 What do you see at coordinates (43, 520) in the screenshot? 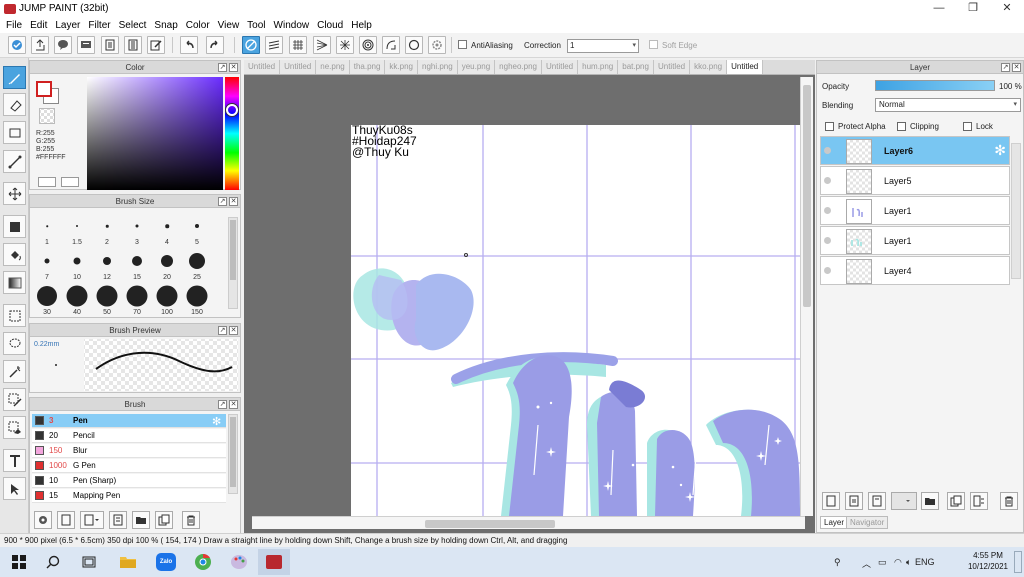
I see `brush-settings-icon` at bounding box center [43, 520].